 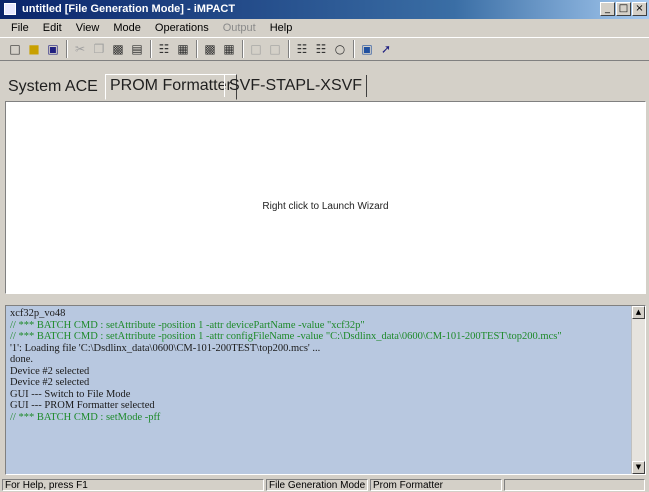 I want to click on tab-prom-formatter: PROM Formatter, so click(x=171, y=87).